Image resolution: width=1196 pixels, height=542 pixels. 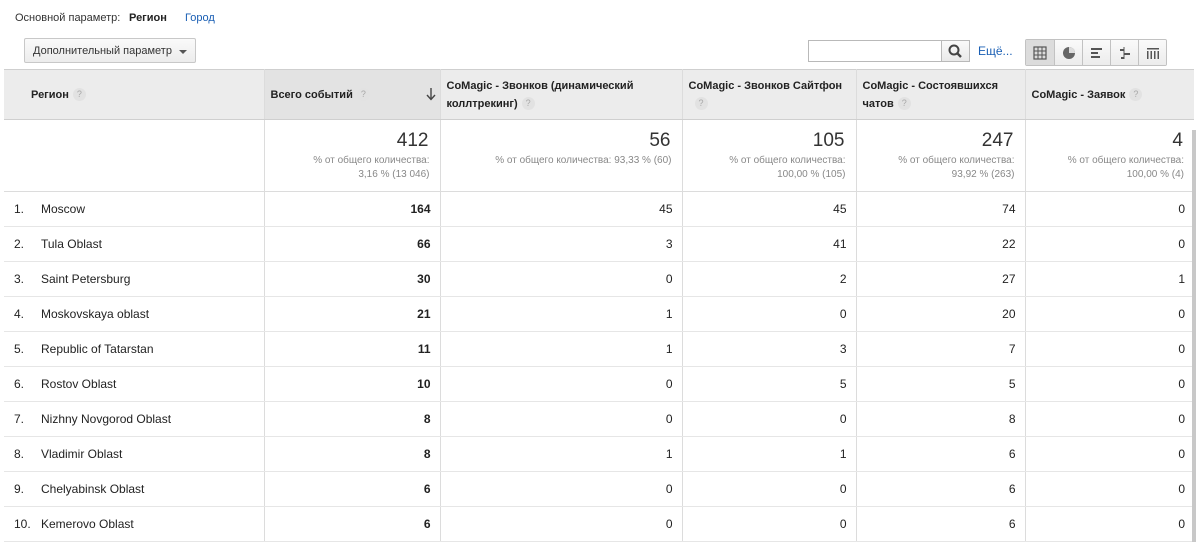 I want to click on total-cell: 56 % от общего количества: 93,33 % (60), so click(x=561, y=155).